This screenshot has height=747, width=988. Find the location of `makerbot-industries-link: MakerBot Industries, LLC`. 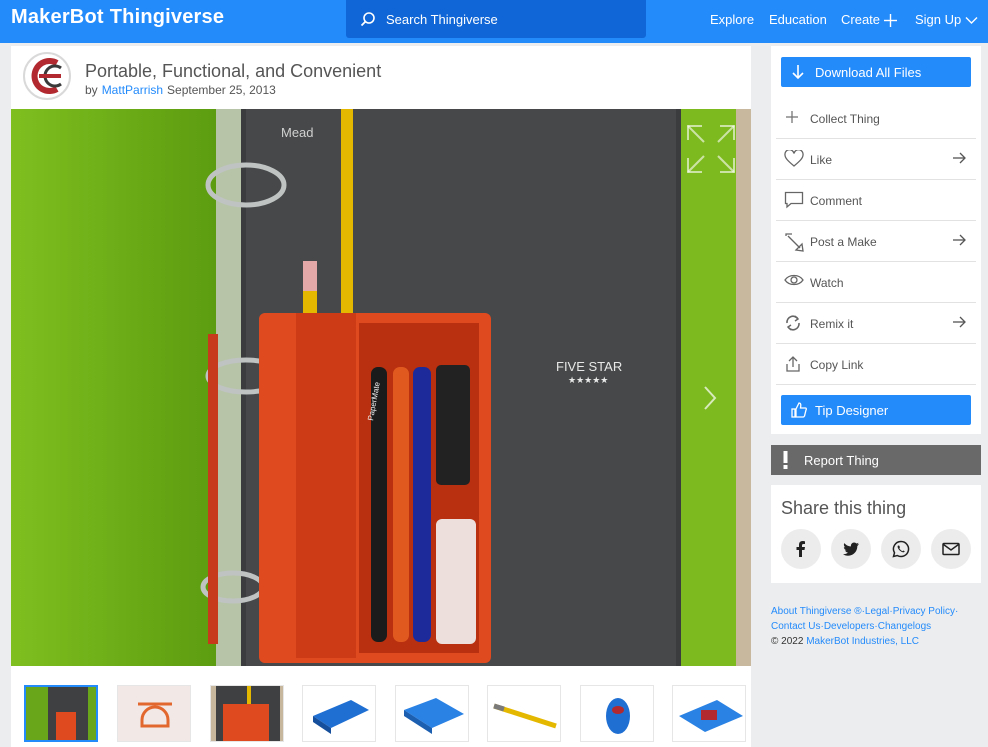

makerbot-industries-link: MakerBot Industries, LLC is located at coordinates (862, 641).